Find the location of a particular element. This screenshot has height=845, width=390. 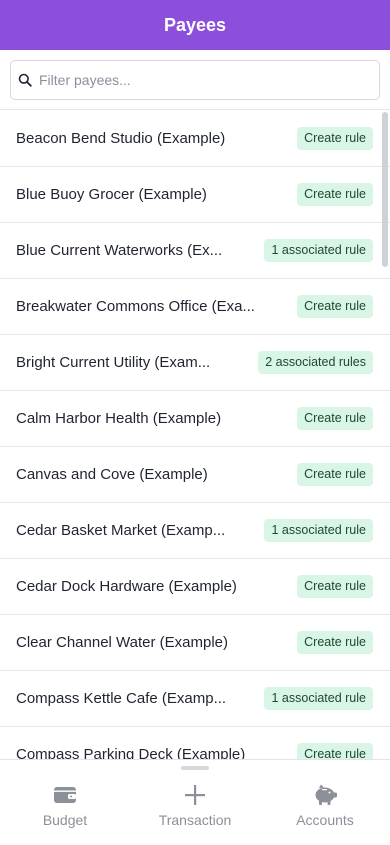

payee-name: Blue Buoy Grocer (Example) is located at coordinates (111, 194).